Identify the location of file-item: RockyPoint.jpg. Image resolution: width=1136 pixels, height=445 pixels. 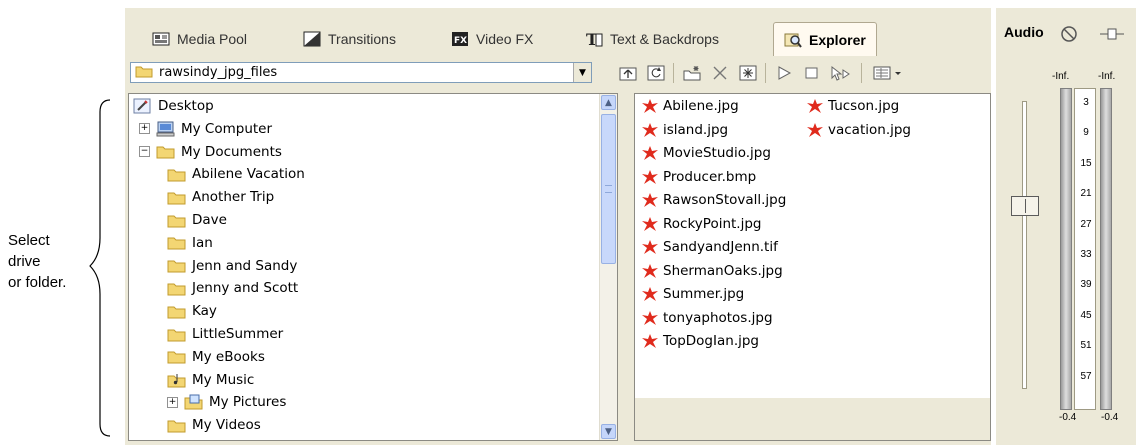
(701, 224).